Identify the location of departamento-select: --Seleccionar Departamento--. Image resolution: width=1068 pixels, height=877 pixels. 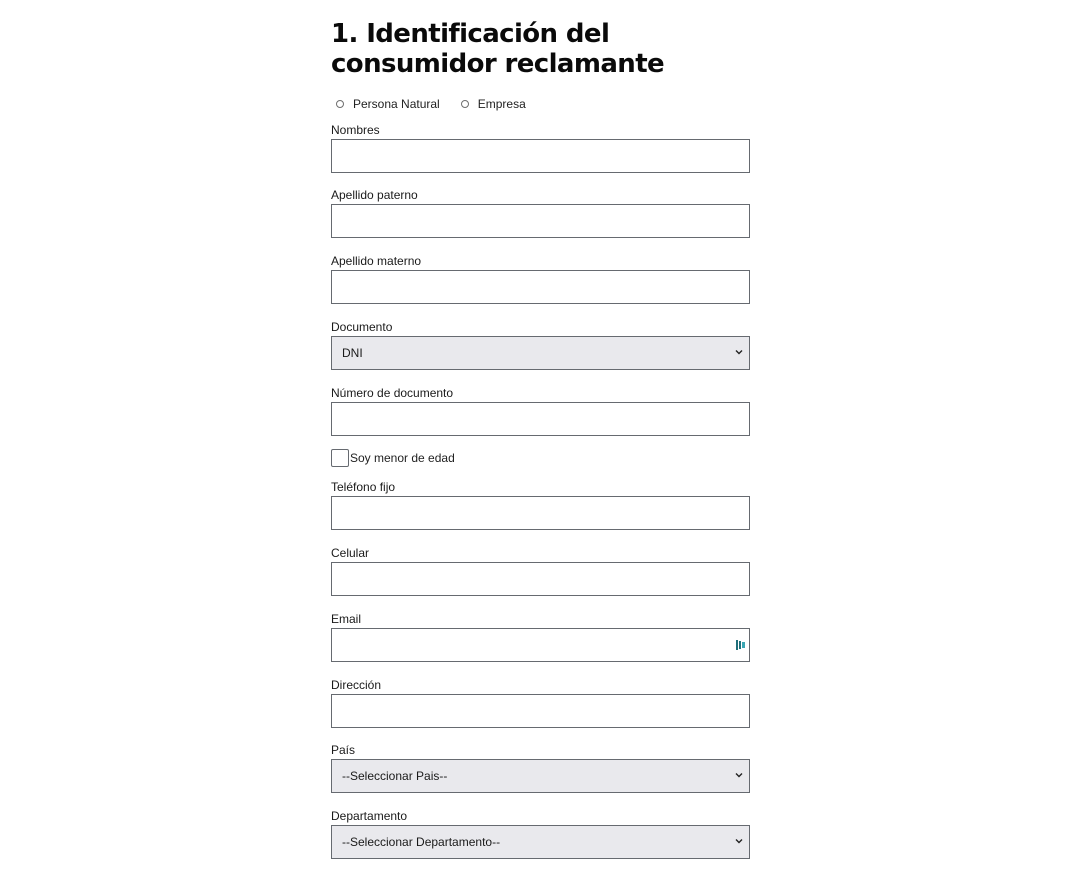
(540, 842).